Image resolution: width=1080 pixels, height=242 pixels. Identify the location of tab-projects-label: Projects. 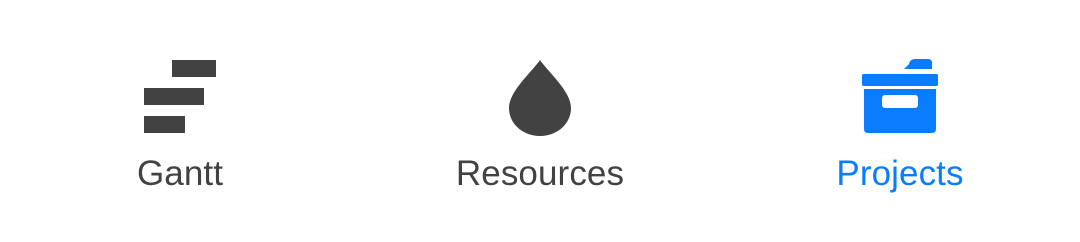
(900, 173).